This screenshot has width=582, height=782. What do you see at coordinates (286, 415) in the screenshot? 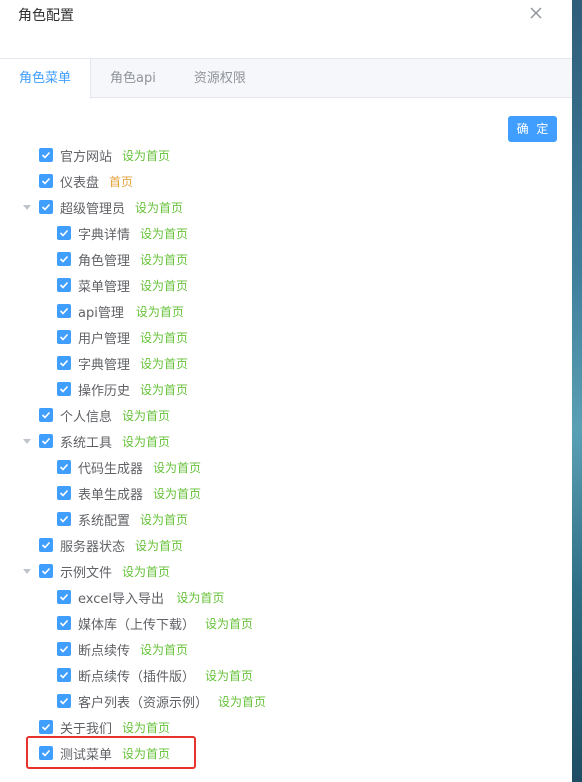
I see `tree-node: 个人信息 设为首页` at bounding box center [286, 415].